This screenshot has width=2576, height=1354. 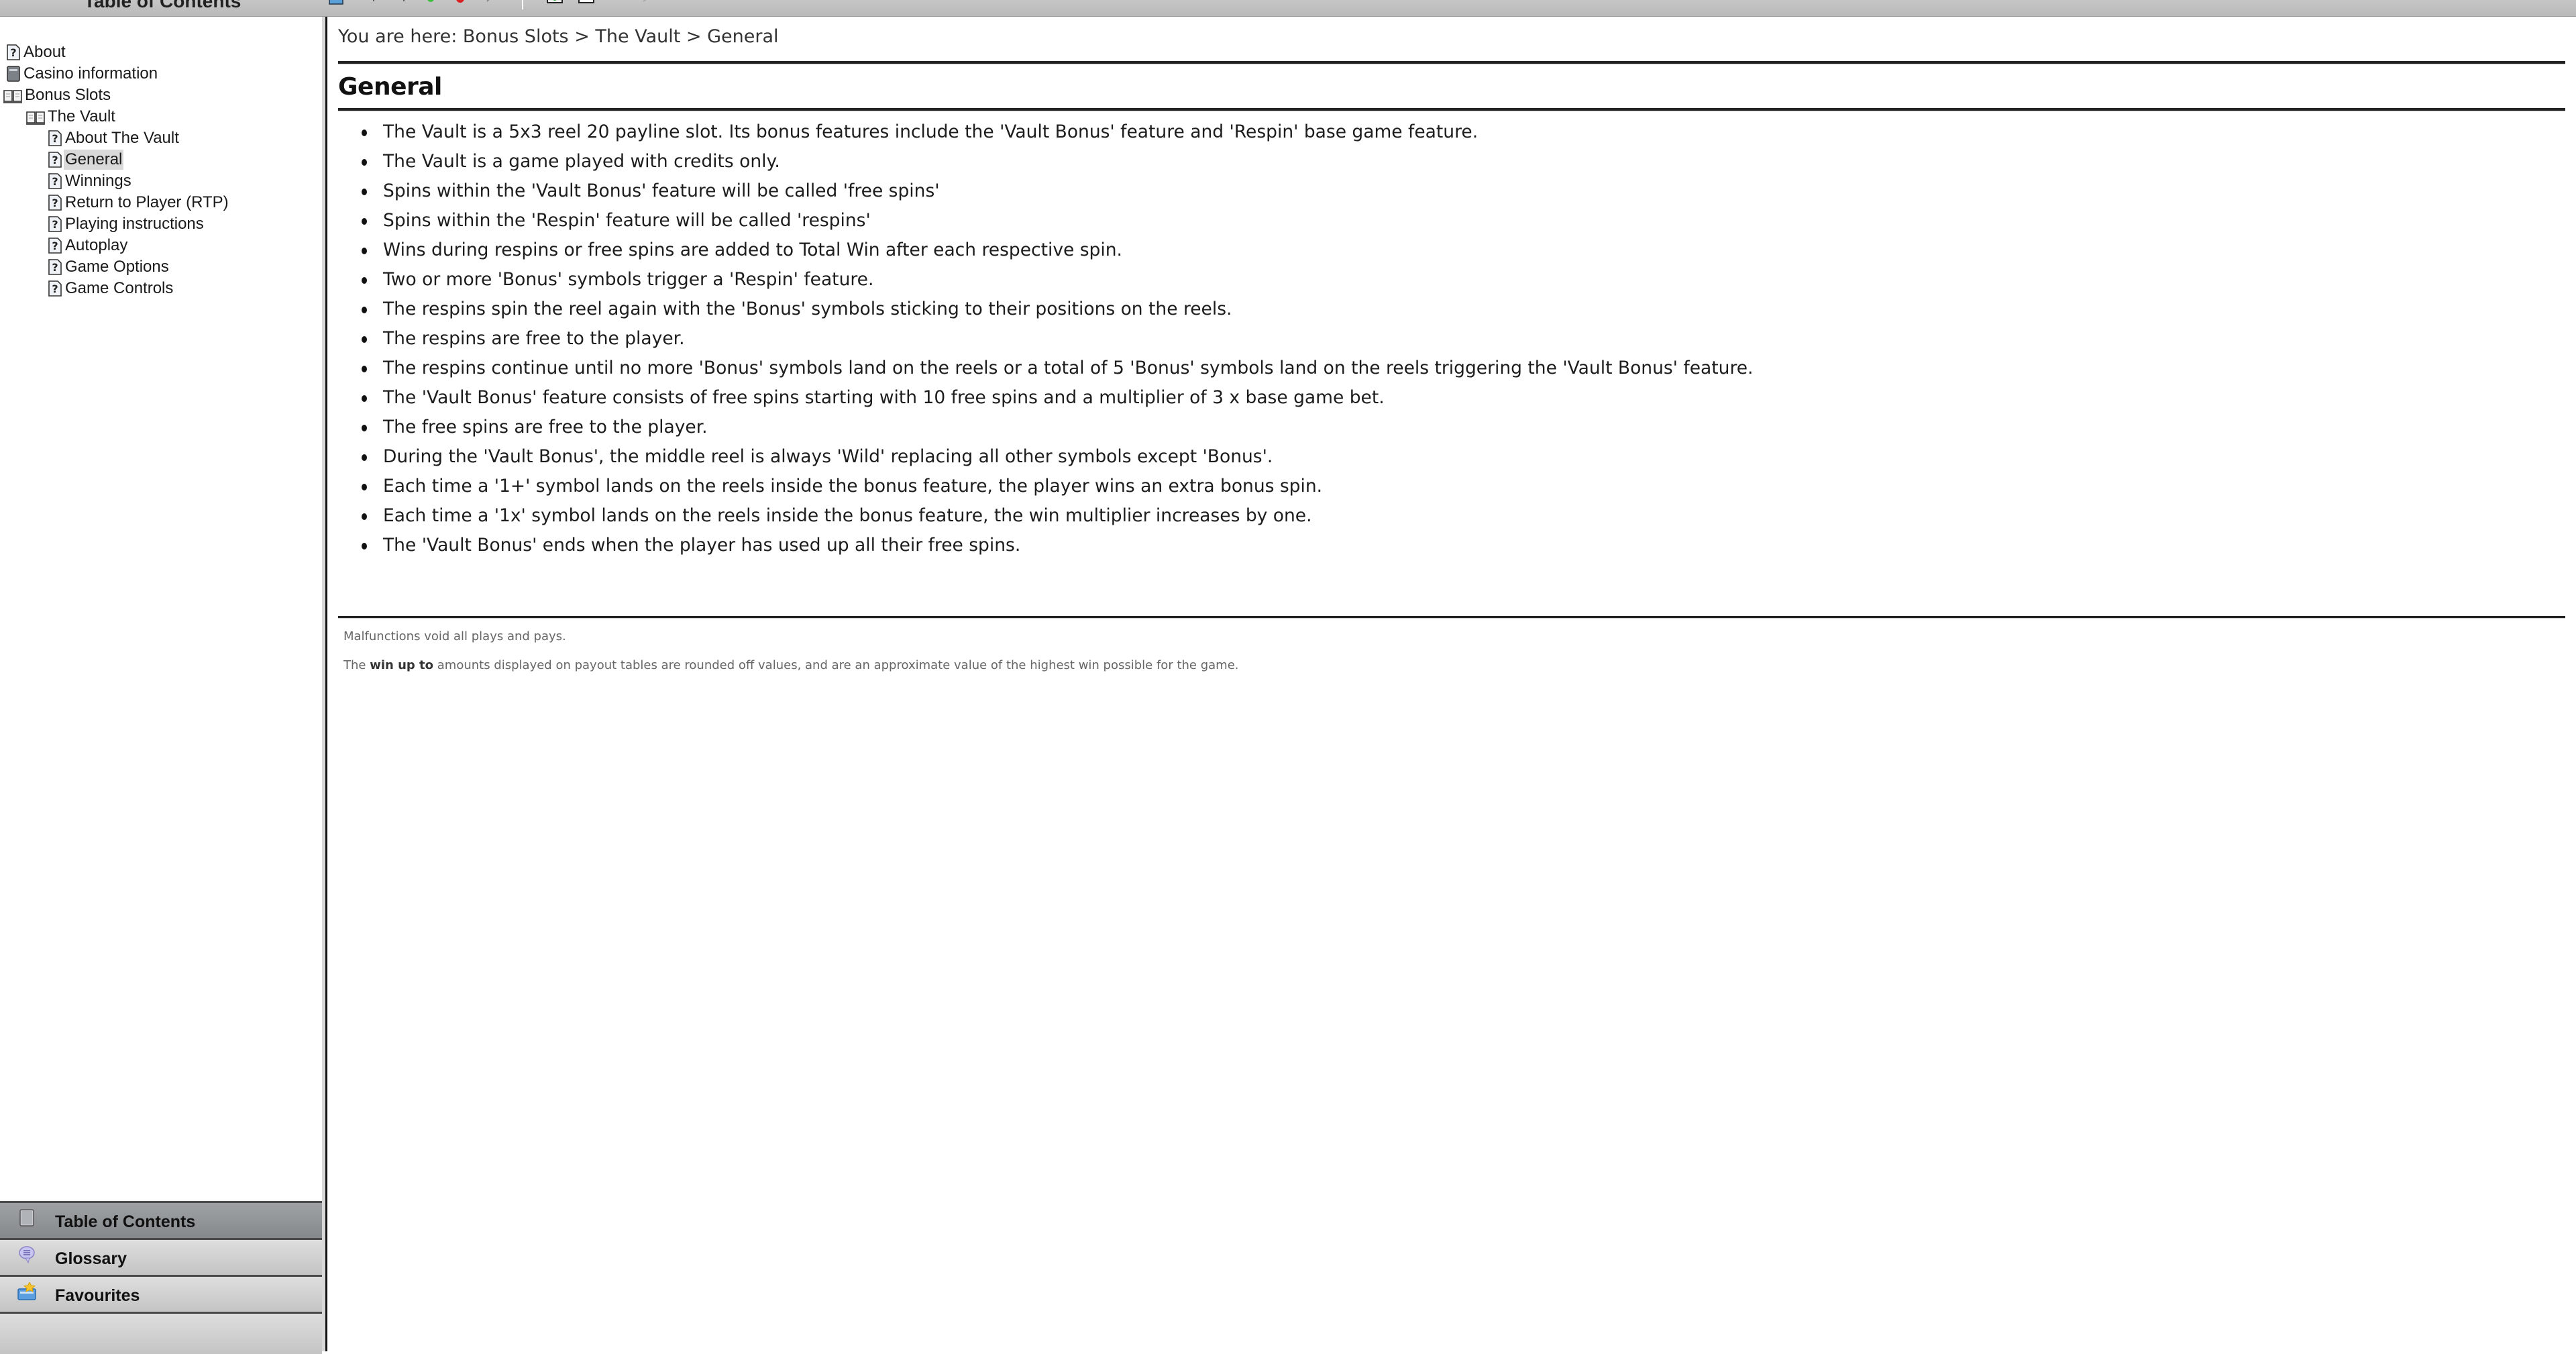 What do you see at coordinates (1288, 8) in the screenshot?
I see `toolbar: Table of Contents` at bounding box center [1288, 8].